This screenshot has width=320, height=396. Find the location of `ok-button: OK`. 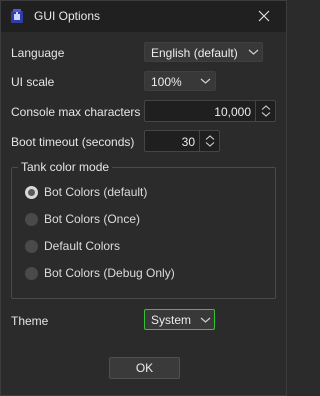

ok-button: OK is located at coordinates (144, 368).